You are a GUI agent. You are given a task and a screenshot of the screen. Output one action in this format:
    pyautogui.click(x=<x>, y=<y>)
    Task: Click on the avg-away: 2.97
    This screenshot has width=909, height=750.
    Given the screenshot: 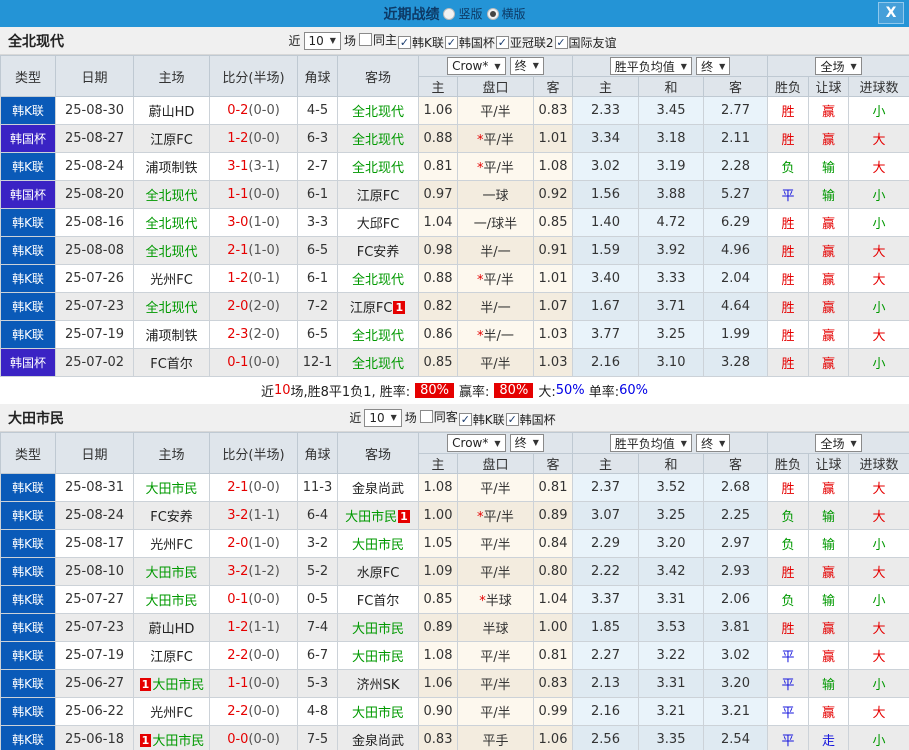 What is the action you would take?
    pyautogui.click(x=735, y=543)
    